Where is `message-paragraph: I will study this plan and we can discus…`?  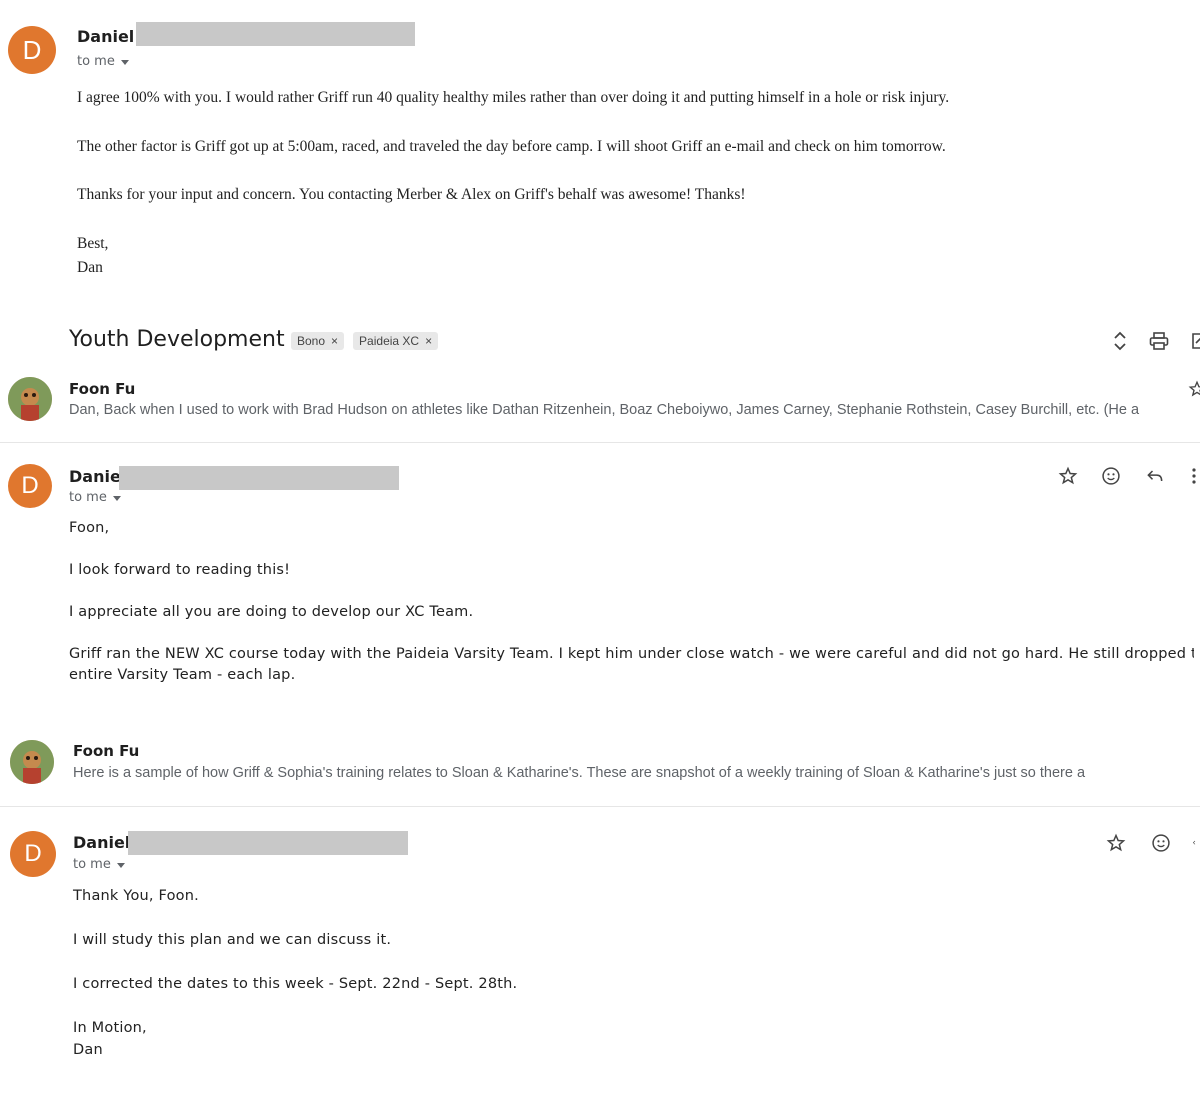
message-paragraph: I will study this plan and we can discus… is located at coordinates (232, 940).